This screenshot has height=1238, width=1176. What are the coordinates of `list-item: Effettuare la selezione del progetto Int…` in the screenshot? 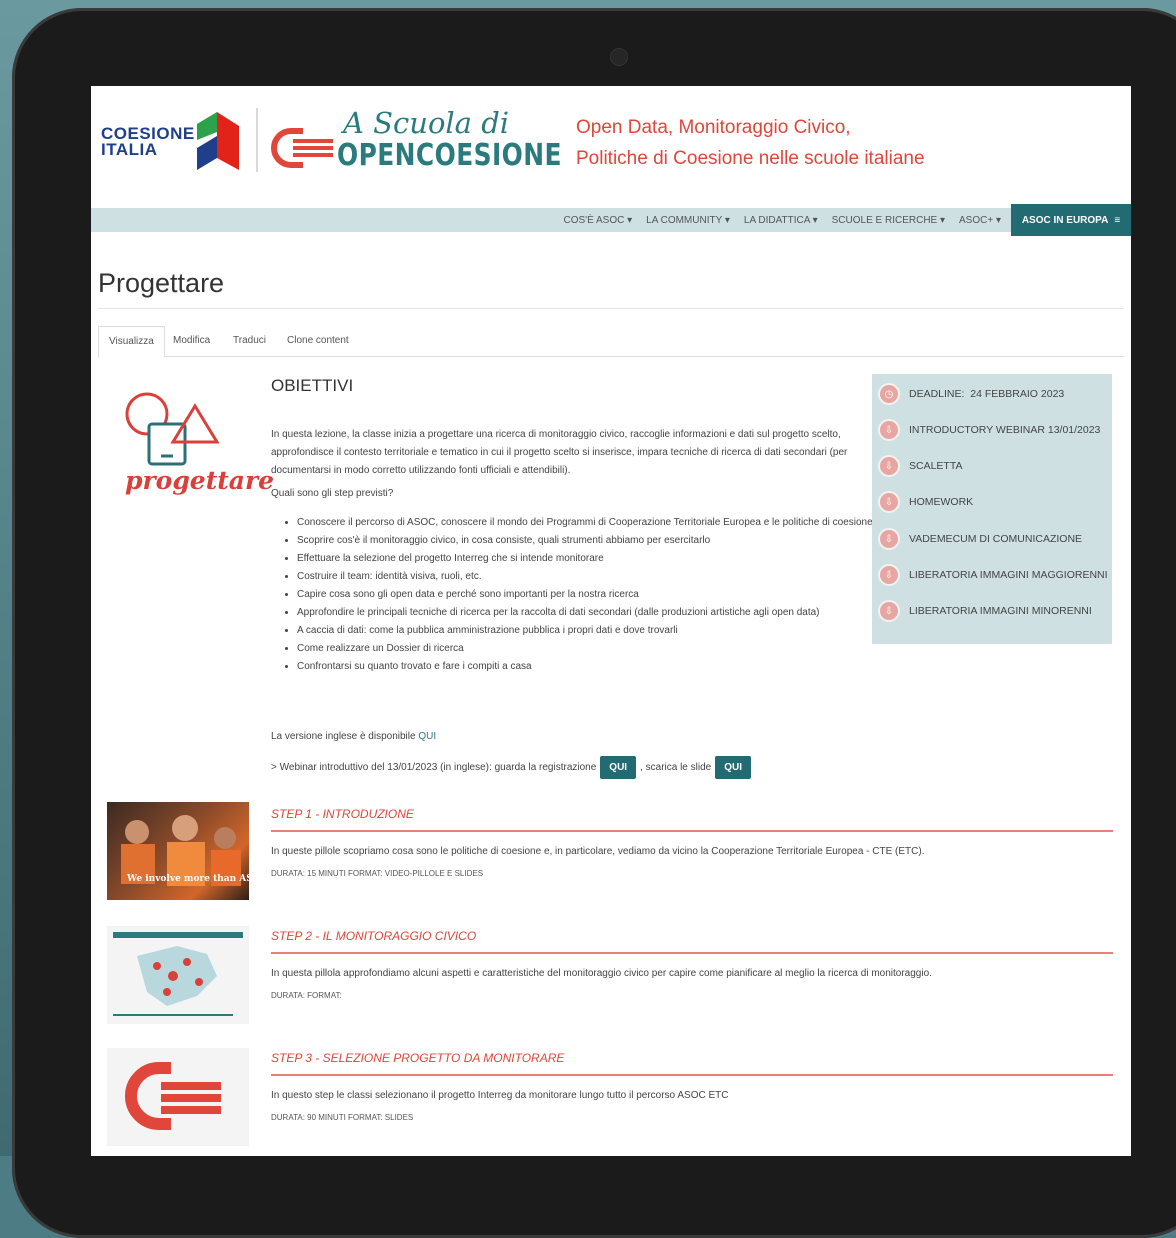 It's located at (592, 559).